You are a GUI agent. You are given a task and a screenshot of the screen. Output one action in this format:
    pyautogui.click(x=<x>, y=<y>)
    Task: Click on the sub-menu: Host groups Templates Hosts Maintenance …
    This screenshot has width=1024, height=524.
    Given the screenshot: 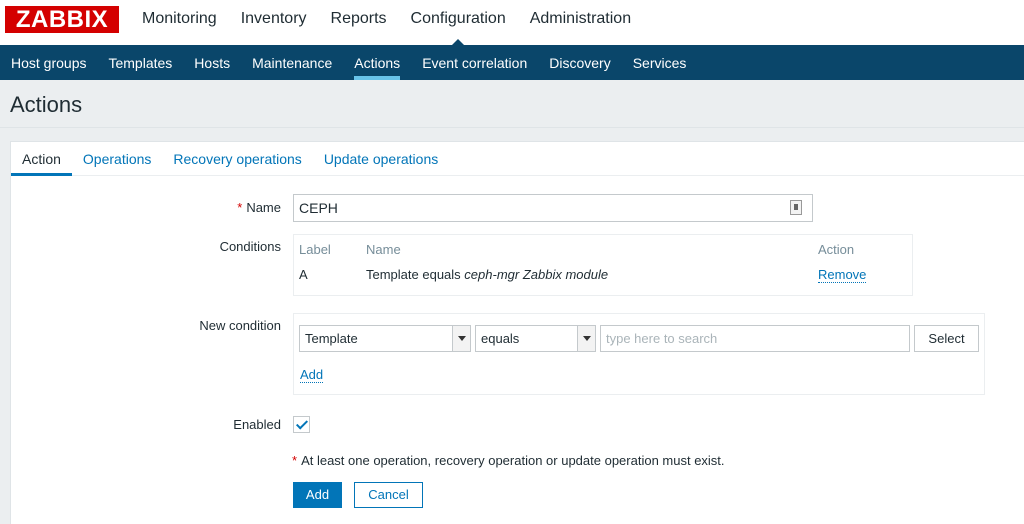 What is the action you would take?
    pyautogui.click(x=512, y=62)
    